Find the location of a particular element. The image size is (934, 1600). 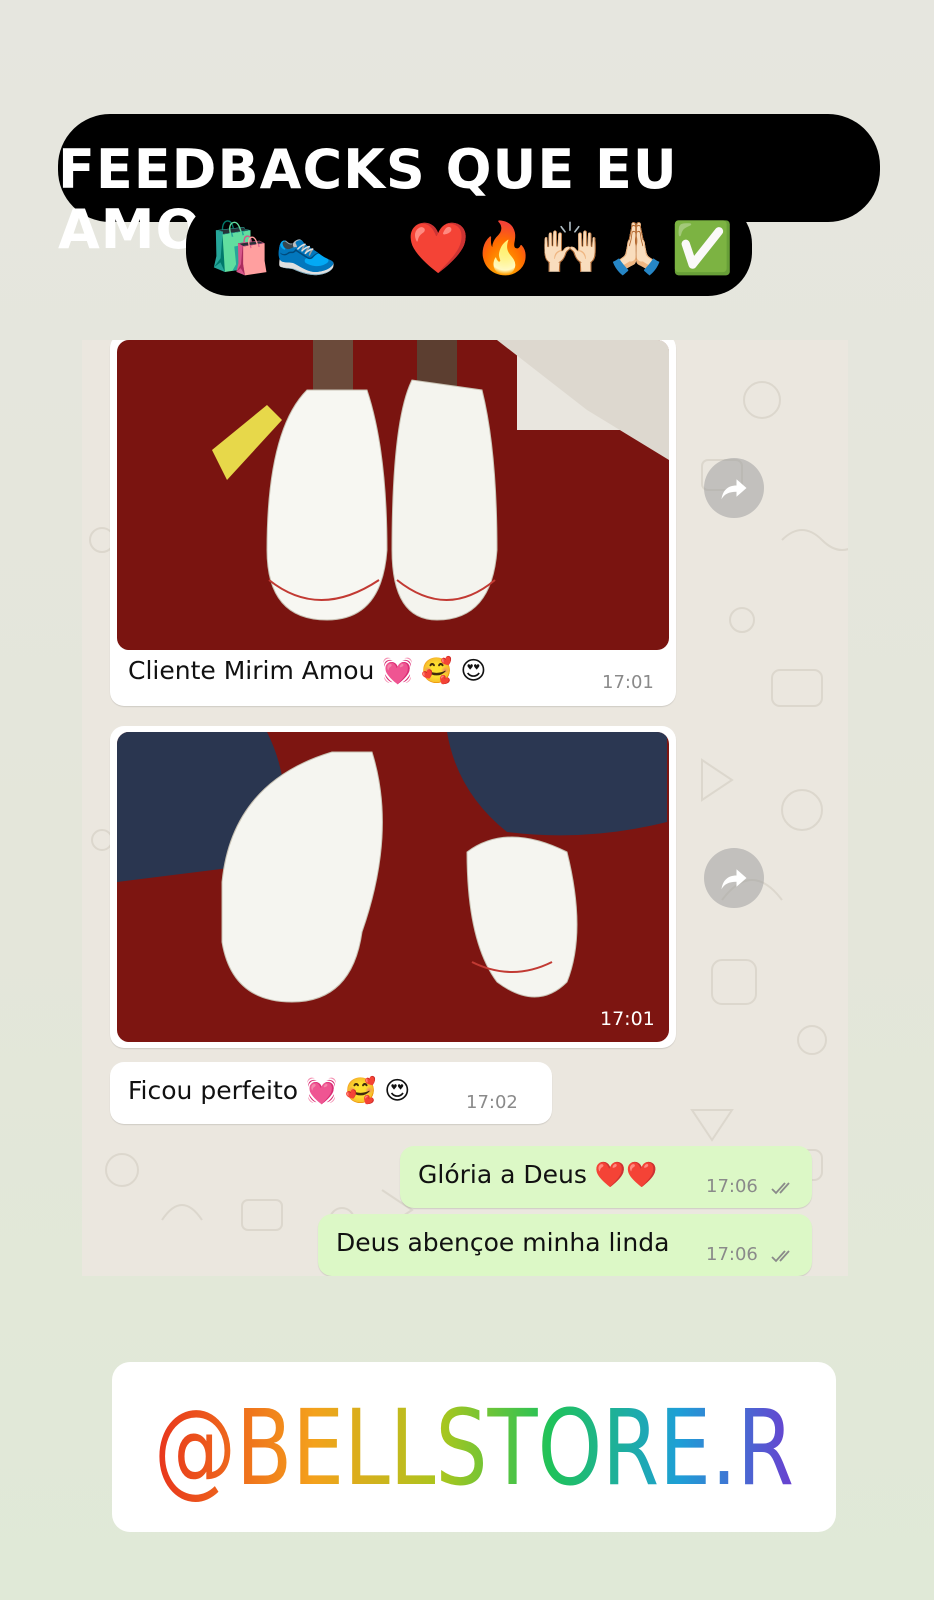

incoming-message-bubble: Ficou perfeito 💓 🥰 😍 17:02 is located at coordinates (331, 1093).